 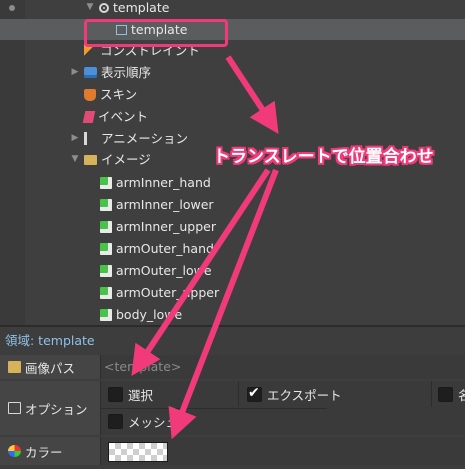 What do you see at coordinates (126, 159) in the screenshot?
I see `tree-item-label: イメージ` at bounding box center [126, 159].